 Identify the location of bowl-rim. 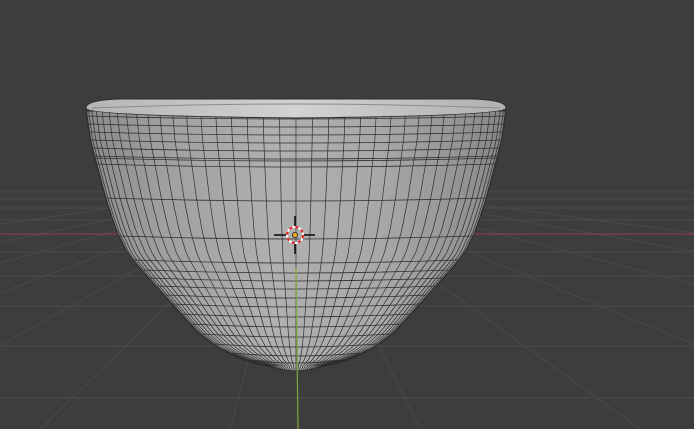
(296, 108).